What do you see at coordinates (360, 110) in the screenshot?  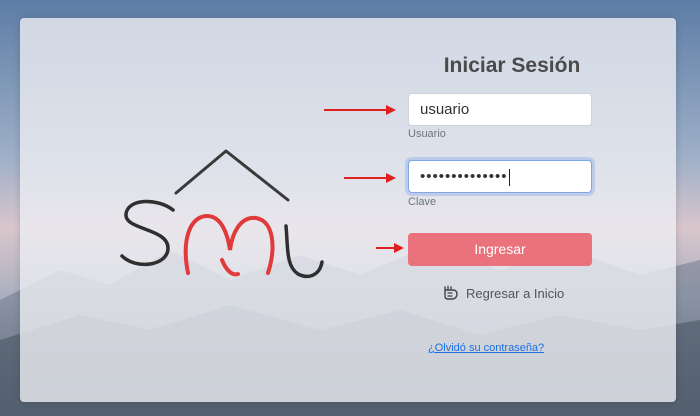 I see `arrow-to-username` at bounding box center [360, 110].